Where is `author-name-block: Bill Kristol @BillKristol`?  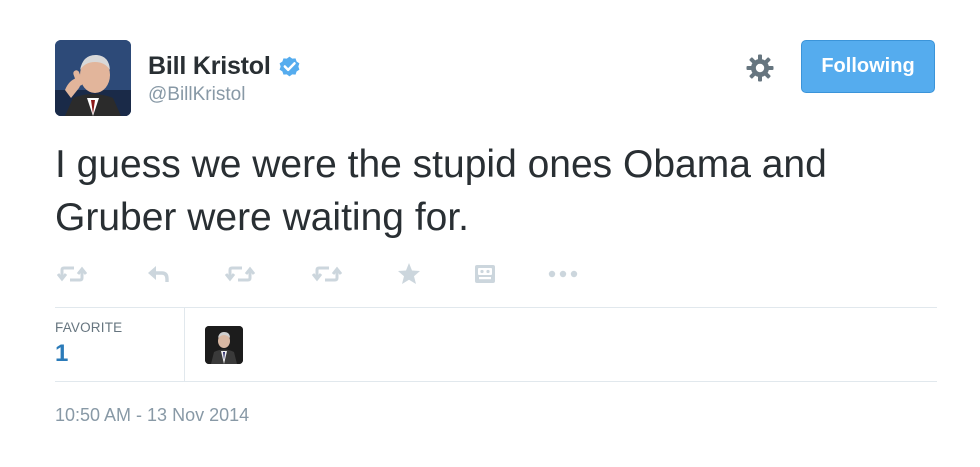
author-name-block: Bill Kristol @BillKristol is located at coordinates (225, 79).